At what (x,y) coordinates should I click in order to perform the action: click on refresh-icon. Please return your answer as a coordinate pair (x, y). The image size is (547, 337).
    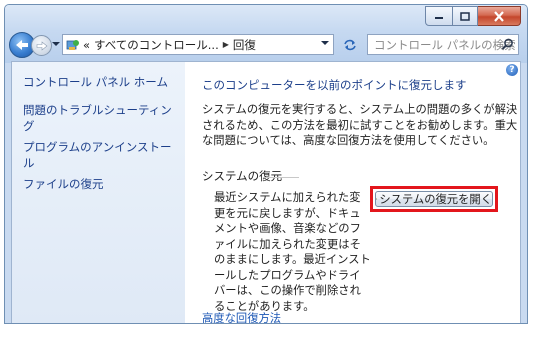
    Looking at the image, I should click on (350, 44).